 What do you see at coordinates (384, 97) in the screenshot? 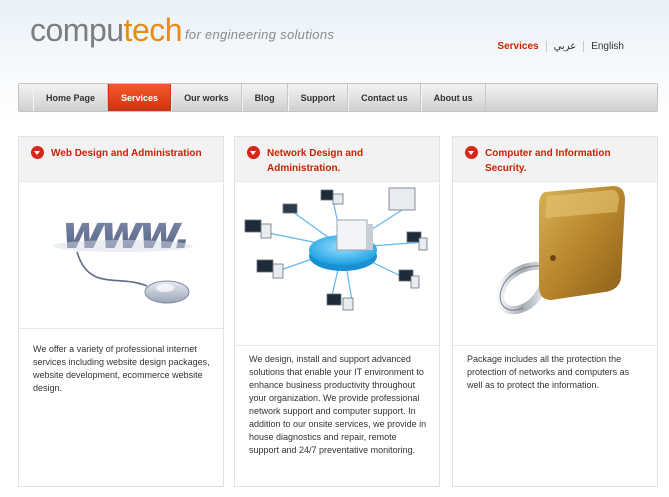
I see `nav-contact: Contact us` at bounding box center [384, 97].